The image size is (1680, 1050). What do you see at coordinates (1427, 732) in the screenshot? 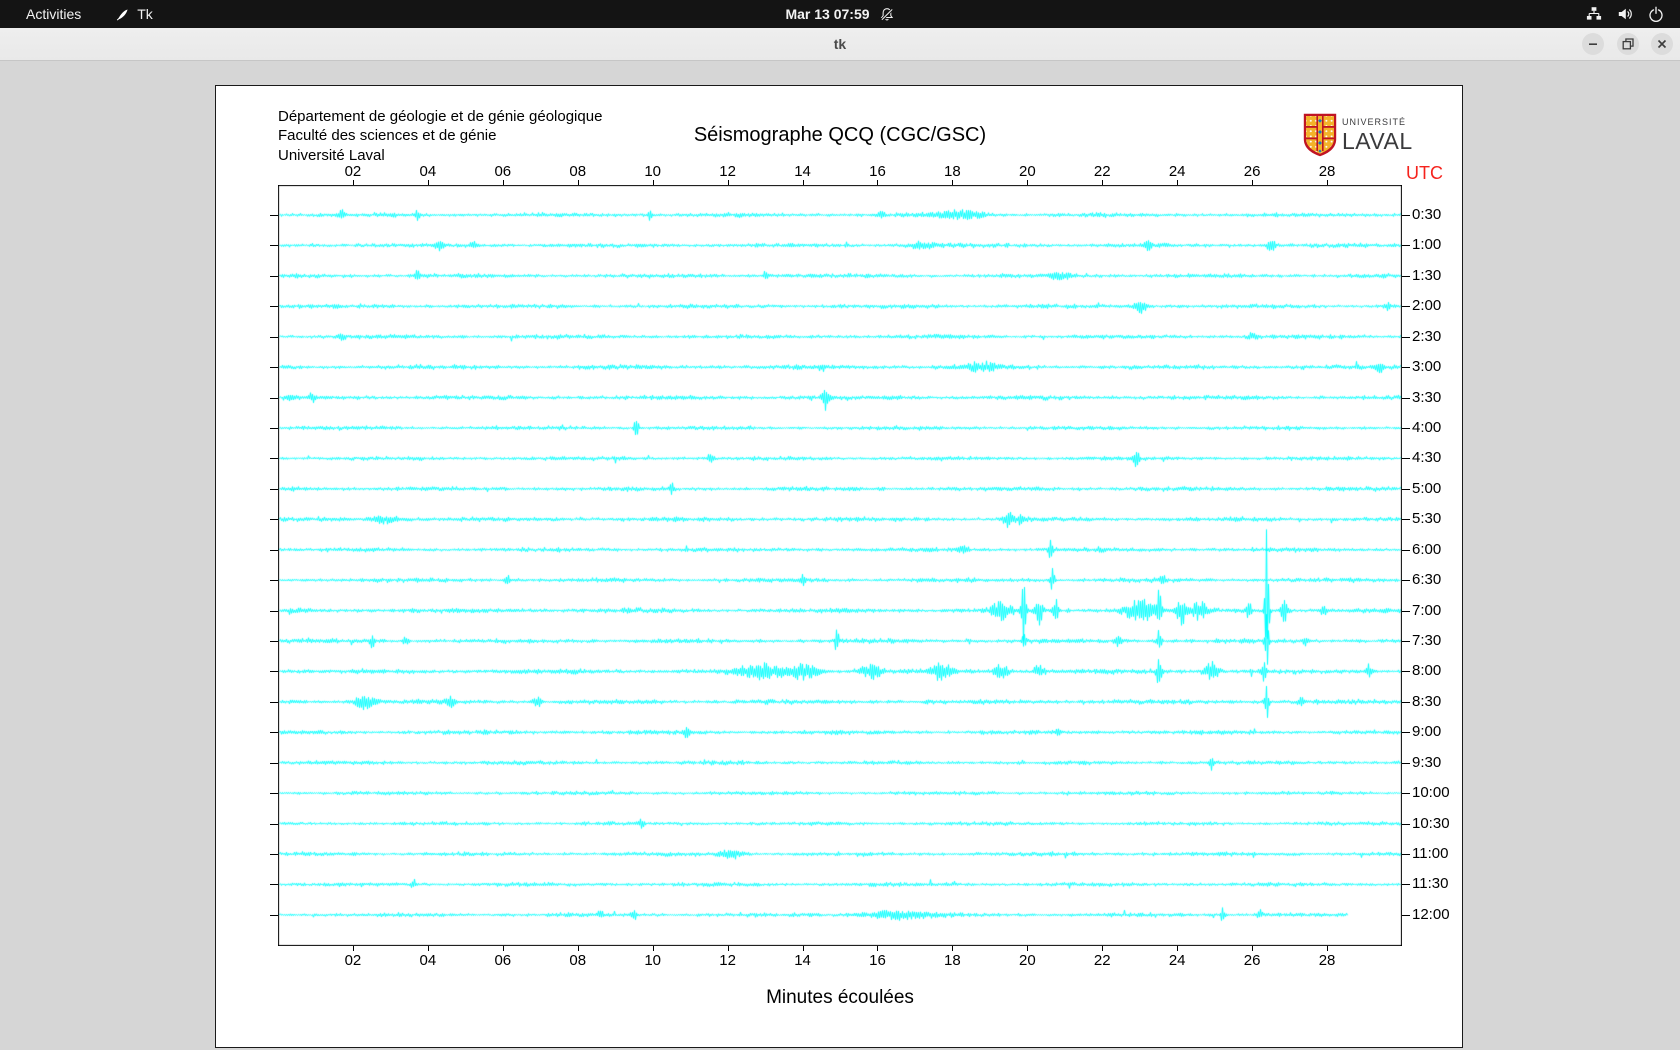
I see `utc-time-label: 9:00` at bounding box center [1427, 732].